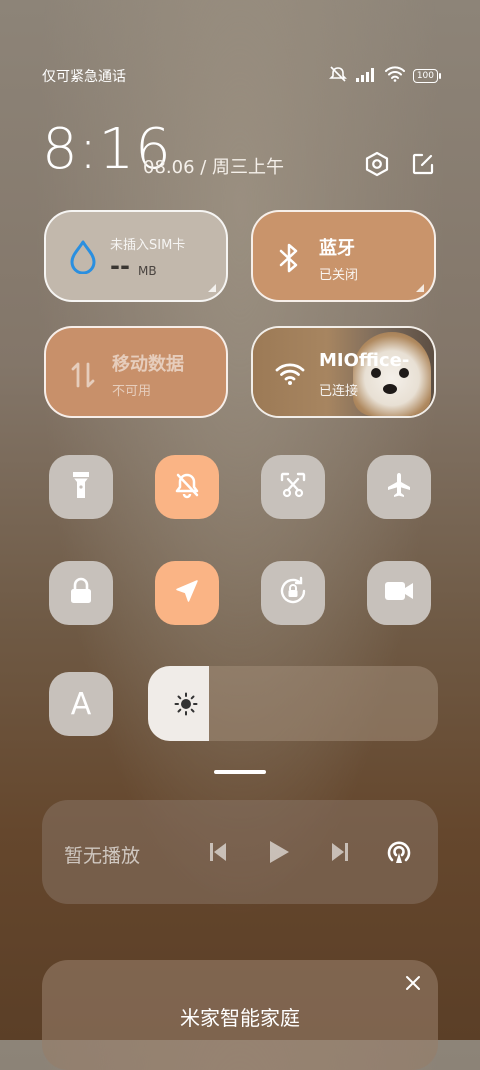 This screenshot has height=1070, width=480. Describe the element at coordinates (390, 389) in the screenshot. I see `dog-nose` at that location.